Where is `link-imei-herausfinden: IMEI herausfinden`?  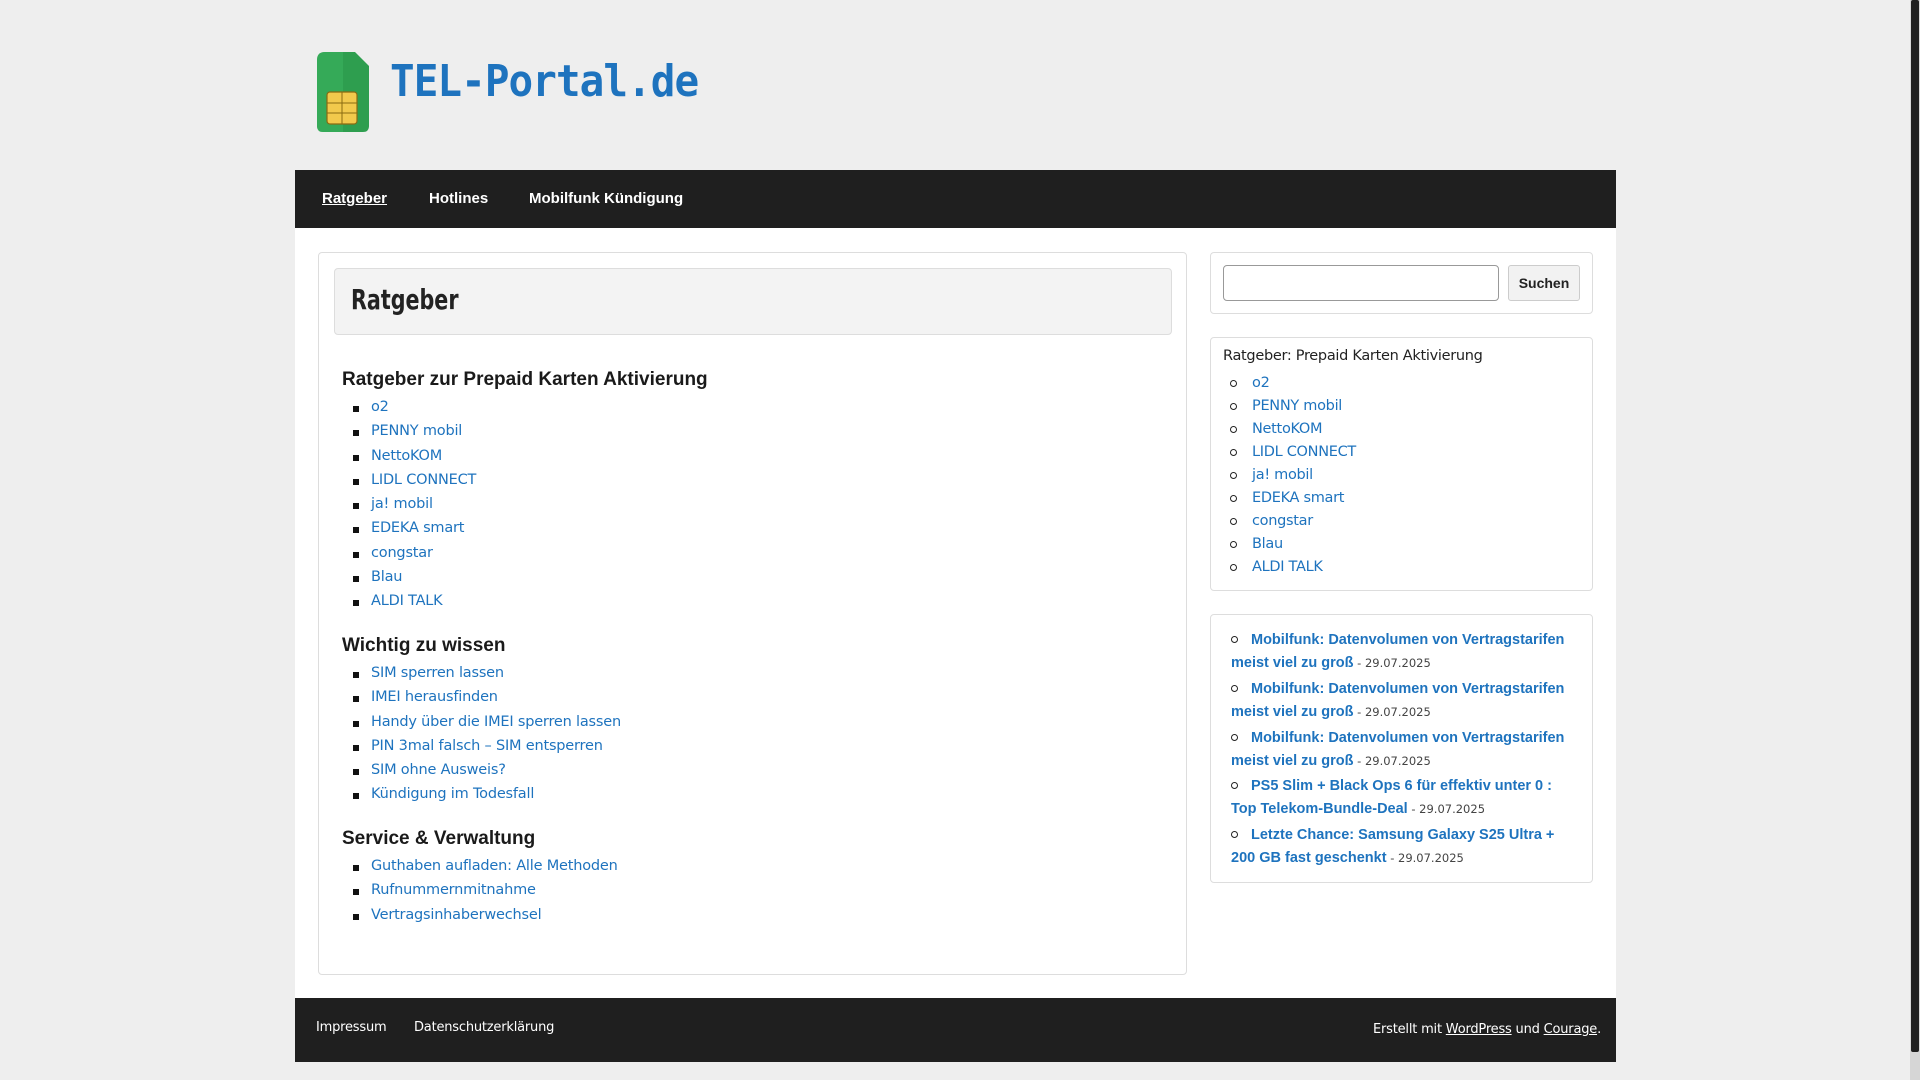
link-imei-herausfinden: IMEI herausfinden is located at coordinates (434, 697).